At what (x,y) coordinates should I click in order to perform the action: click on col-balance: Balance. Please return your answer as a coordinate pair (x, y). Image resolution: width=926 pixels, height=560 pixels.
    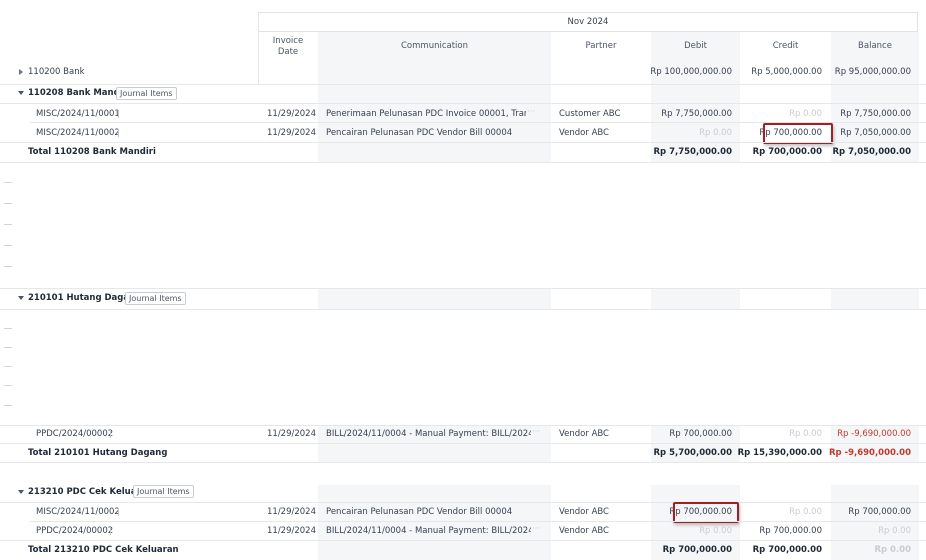
    Looking at the image, I should click on (875, 46).